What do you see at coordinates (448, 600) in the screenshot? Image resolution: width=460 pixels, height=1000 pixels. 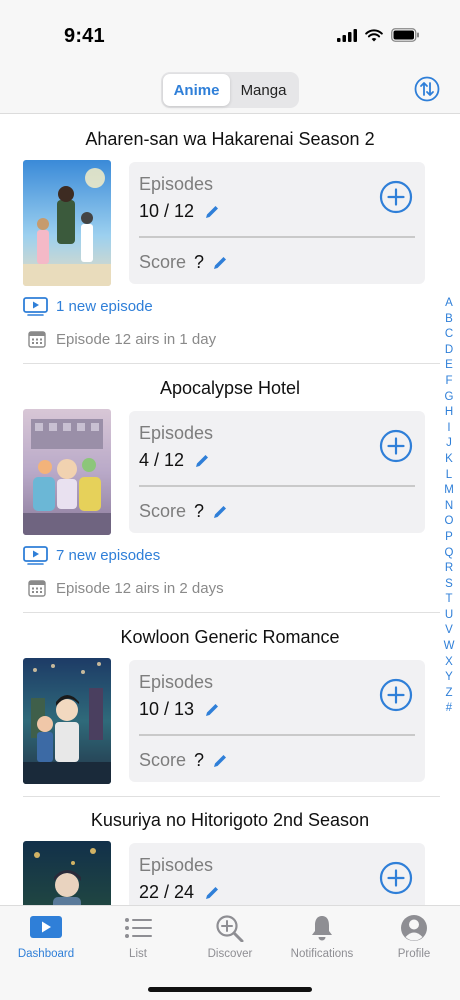 I see `index-letter: T` at bounding box center [448, 600].